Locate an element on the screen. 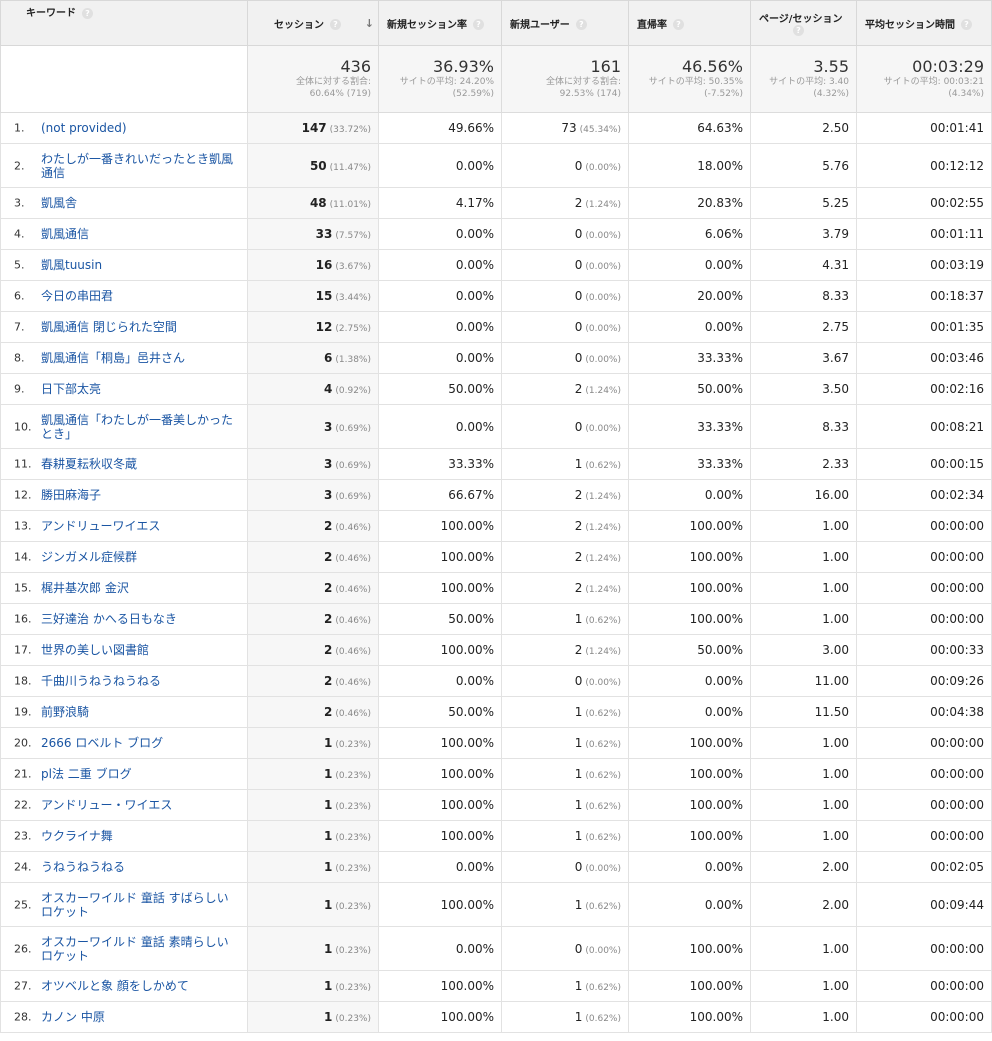  bounce-rate-cell: 6.06% is located at coordinates (689, 234).